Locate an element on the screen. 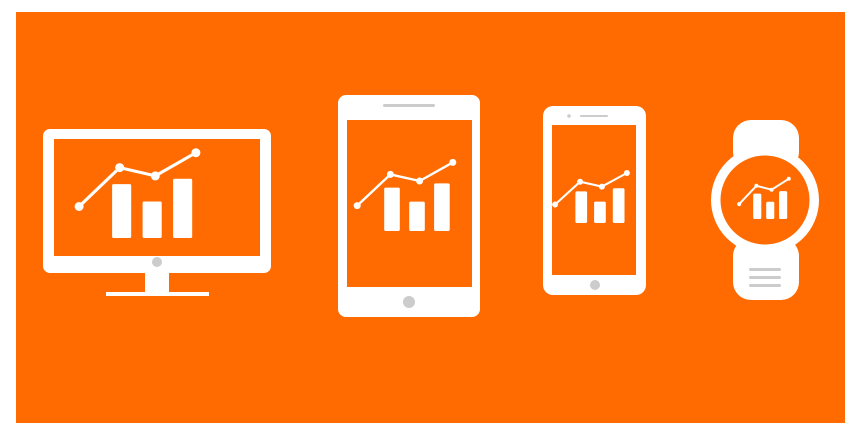 The width and height of the screenshot is (854, 437). desktop-monitor-icon is located at coordinates (157, 212).